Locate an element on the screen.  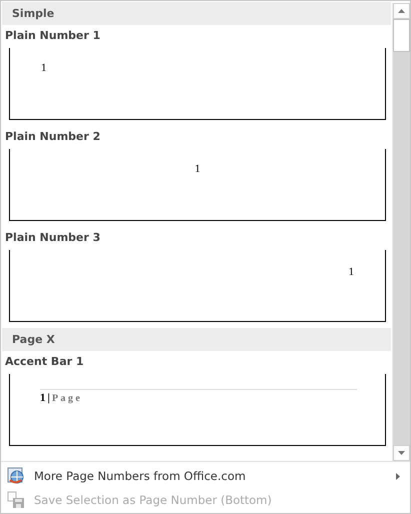
menu-item: More Page Numbers from Office.com is located at coordinates (205, 476).